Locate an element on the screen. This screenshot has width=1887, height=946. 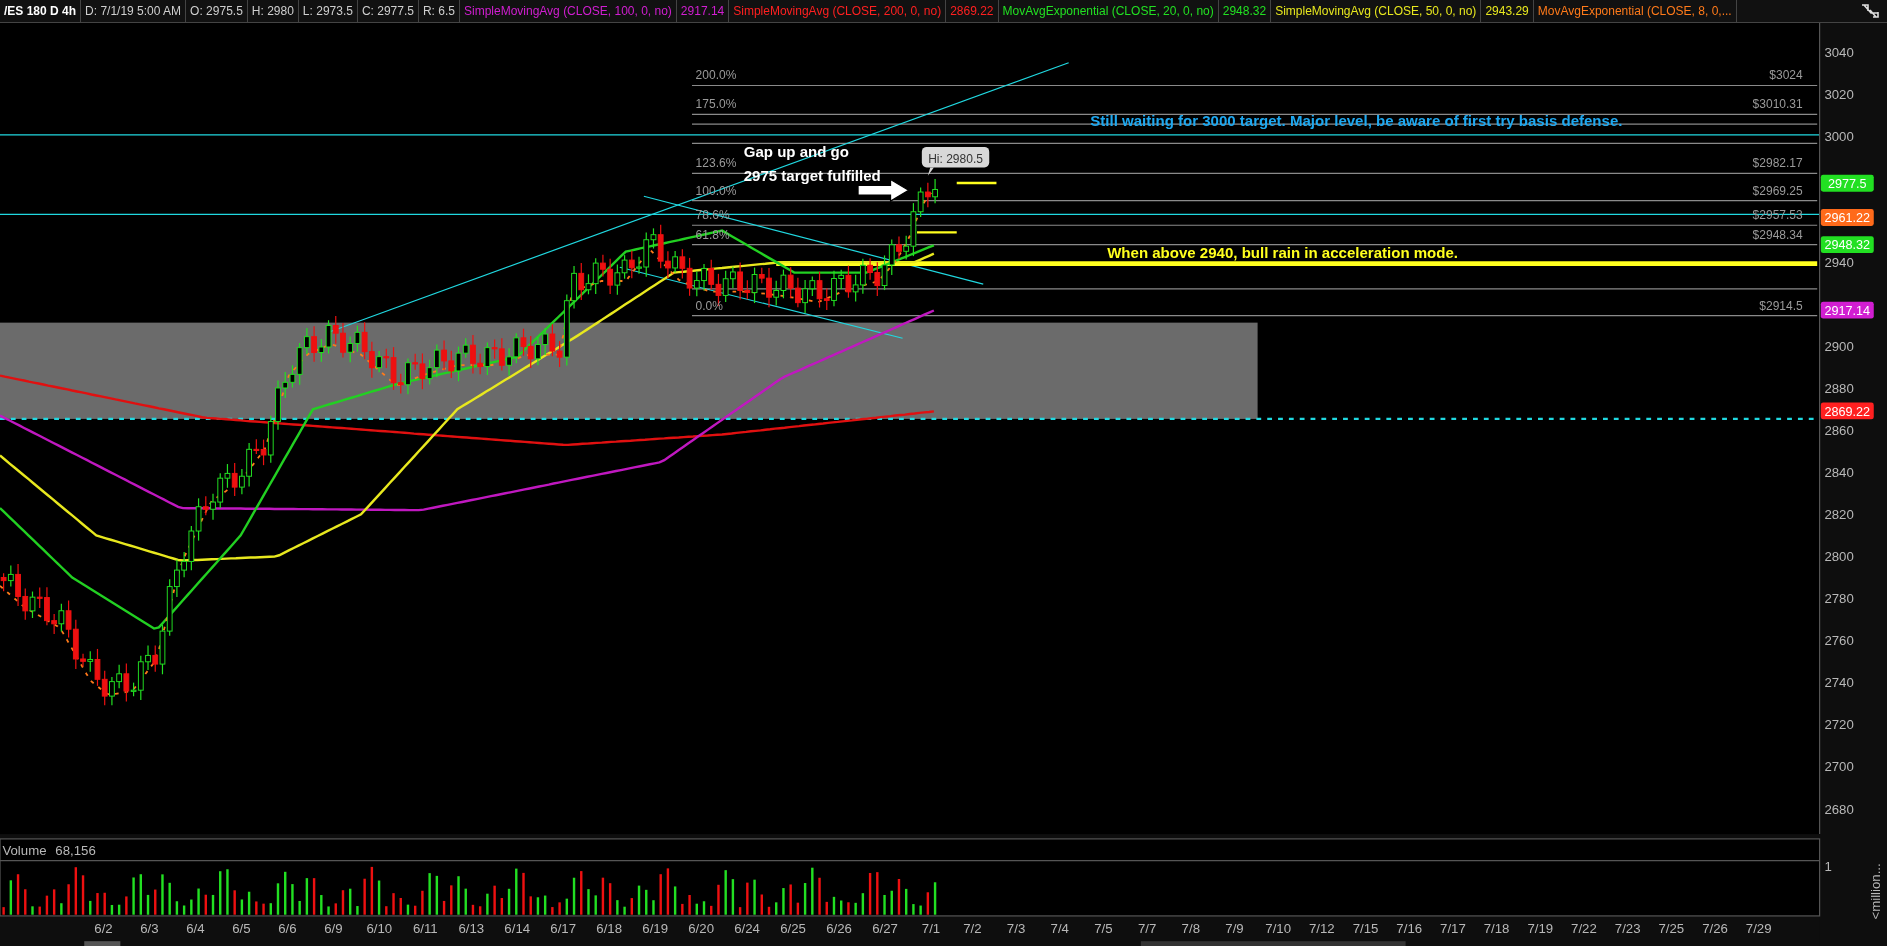
price-axis-label: 2940 is located at coordinates (1839, 262).